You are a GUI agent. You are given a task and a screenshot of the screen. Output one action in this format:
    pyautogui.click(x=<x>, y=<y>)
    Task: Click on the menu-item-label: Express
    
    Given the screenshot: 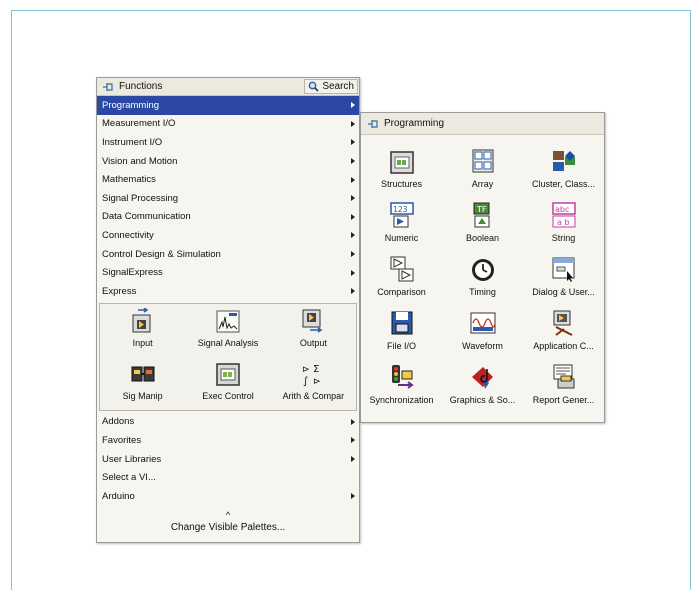 What is the action you would take?
    pyautogui.click(x=119, y=291)
    